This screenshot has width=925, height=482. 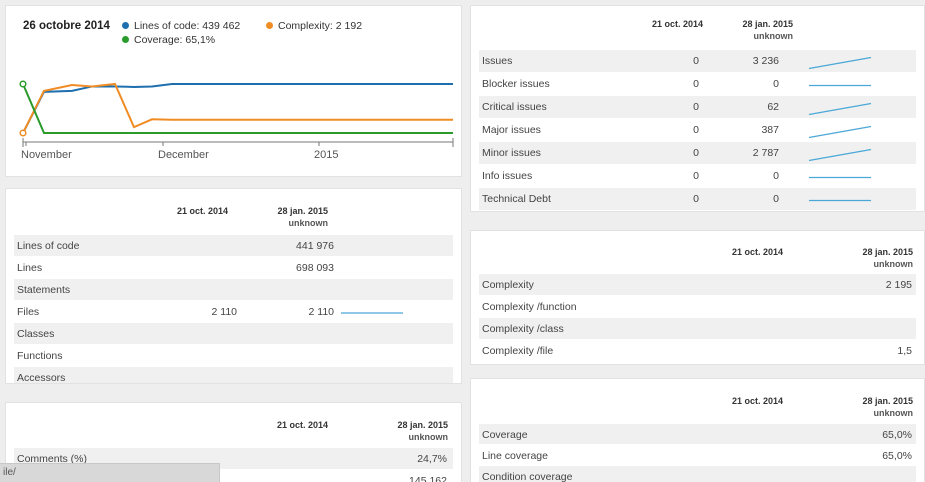 I want to click on x-axis-tick-label: December, so click(x=183, y=155).